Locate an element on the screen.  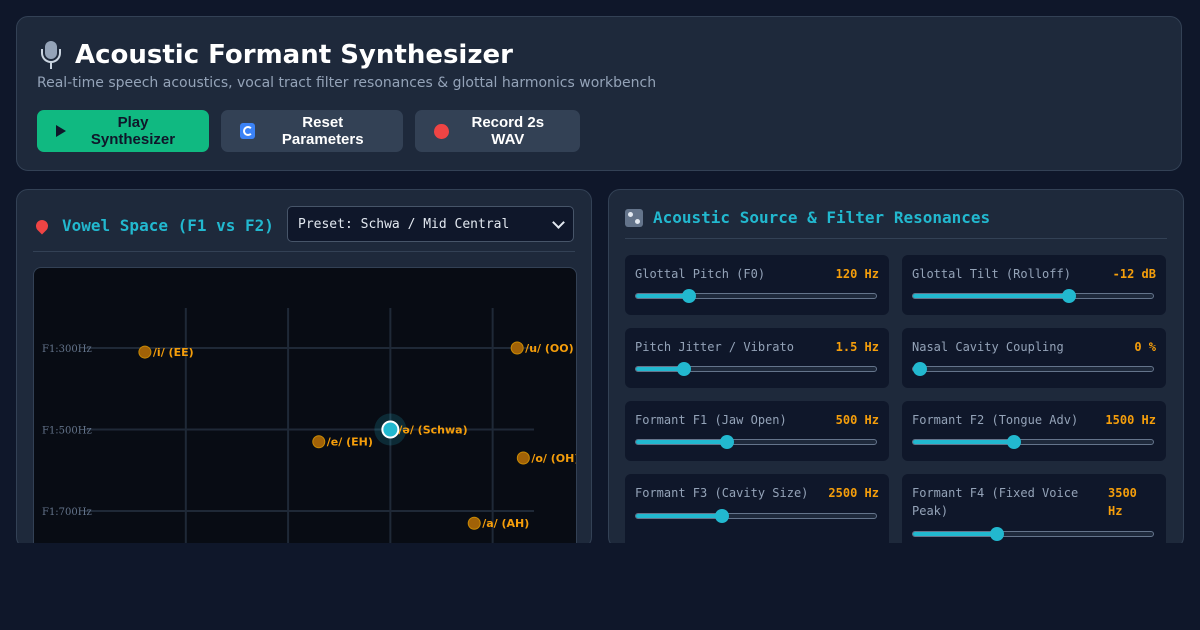
slider-value: 120 Hz is located at coordinates (857, 274).